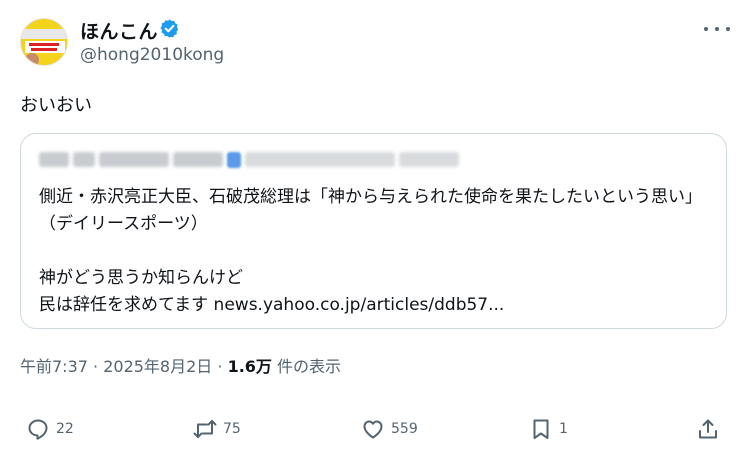 The image size is (747, 456). I want to click on repost-icon, so click(205, 429).